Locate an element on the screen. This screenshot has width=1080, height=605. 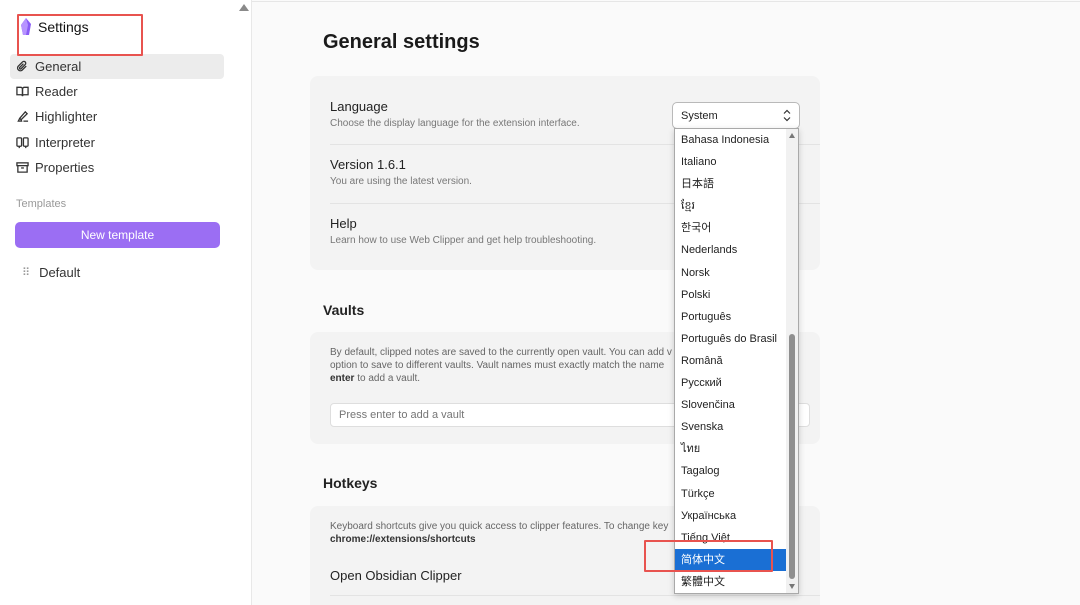
sidebar-item-label: General is located at coordinates (58, 66).